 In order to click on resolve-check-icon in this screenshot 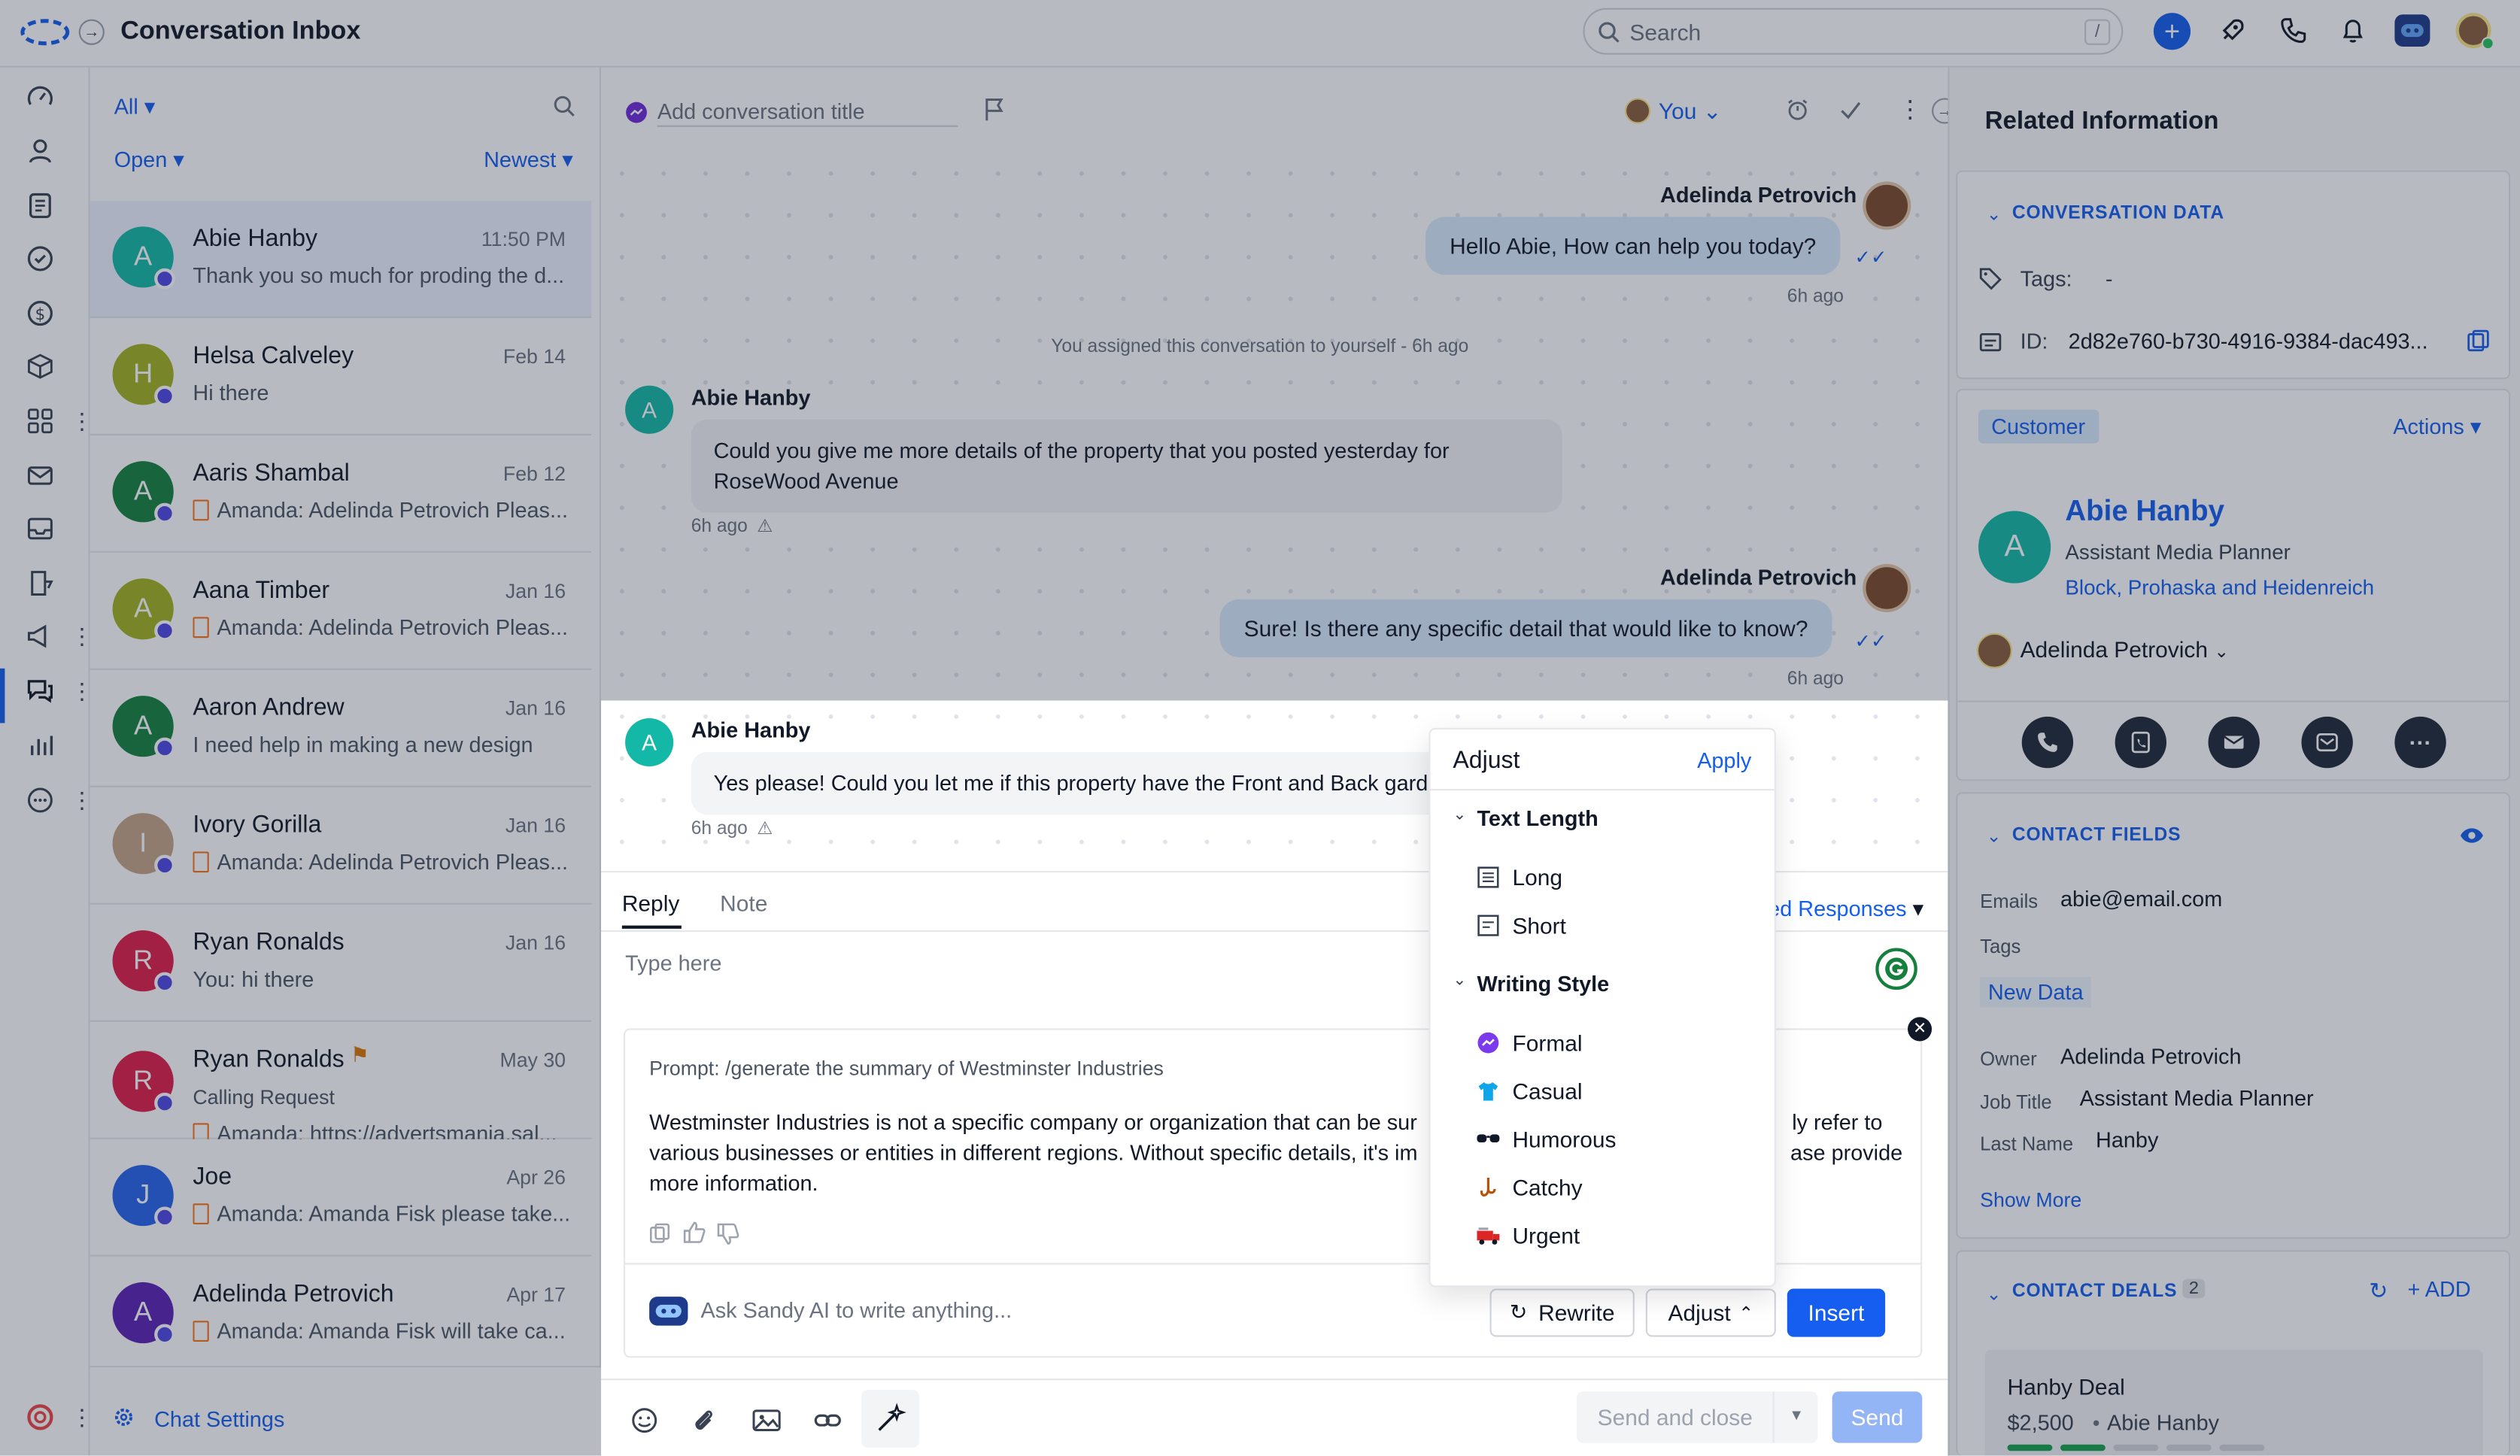, I will do `click(1850, 110)`.